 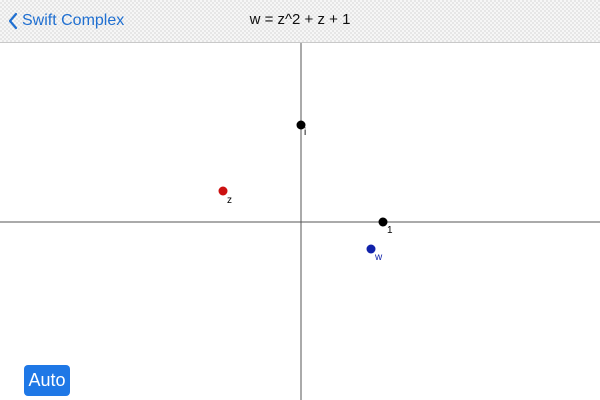 I want to click on navigation-bar: Swift Complex w = z^2 + z + 1, so click(x=300, y=21).